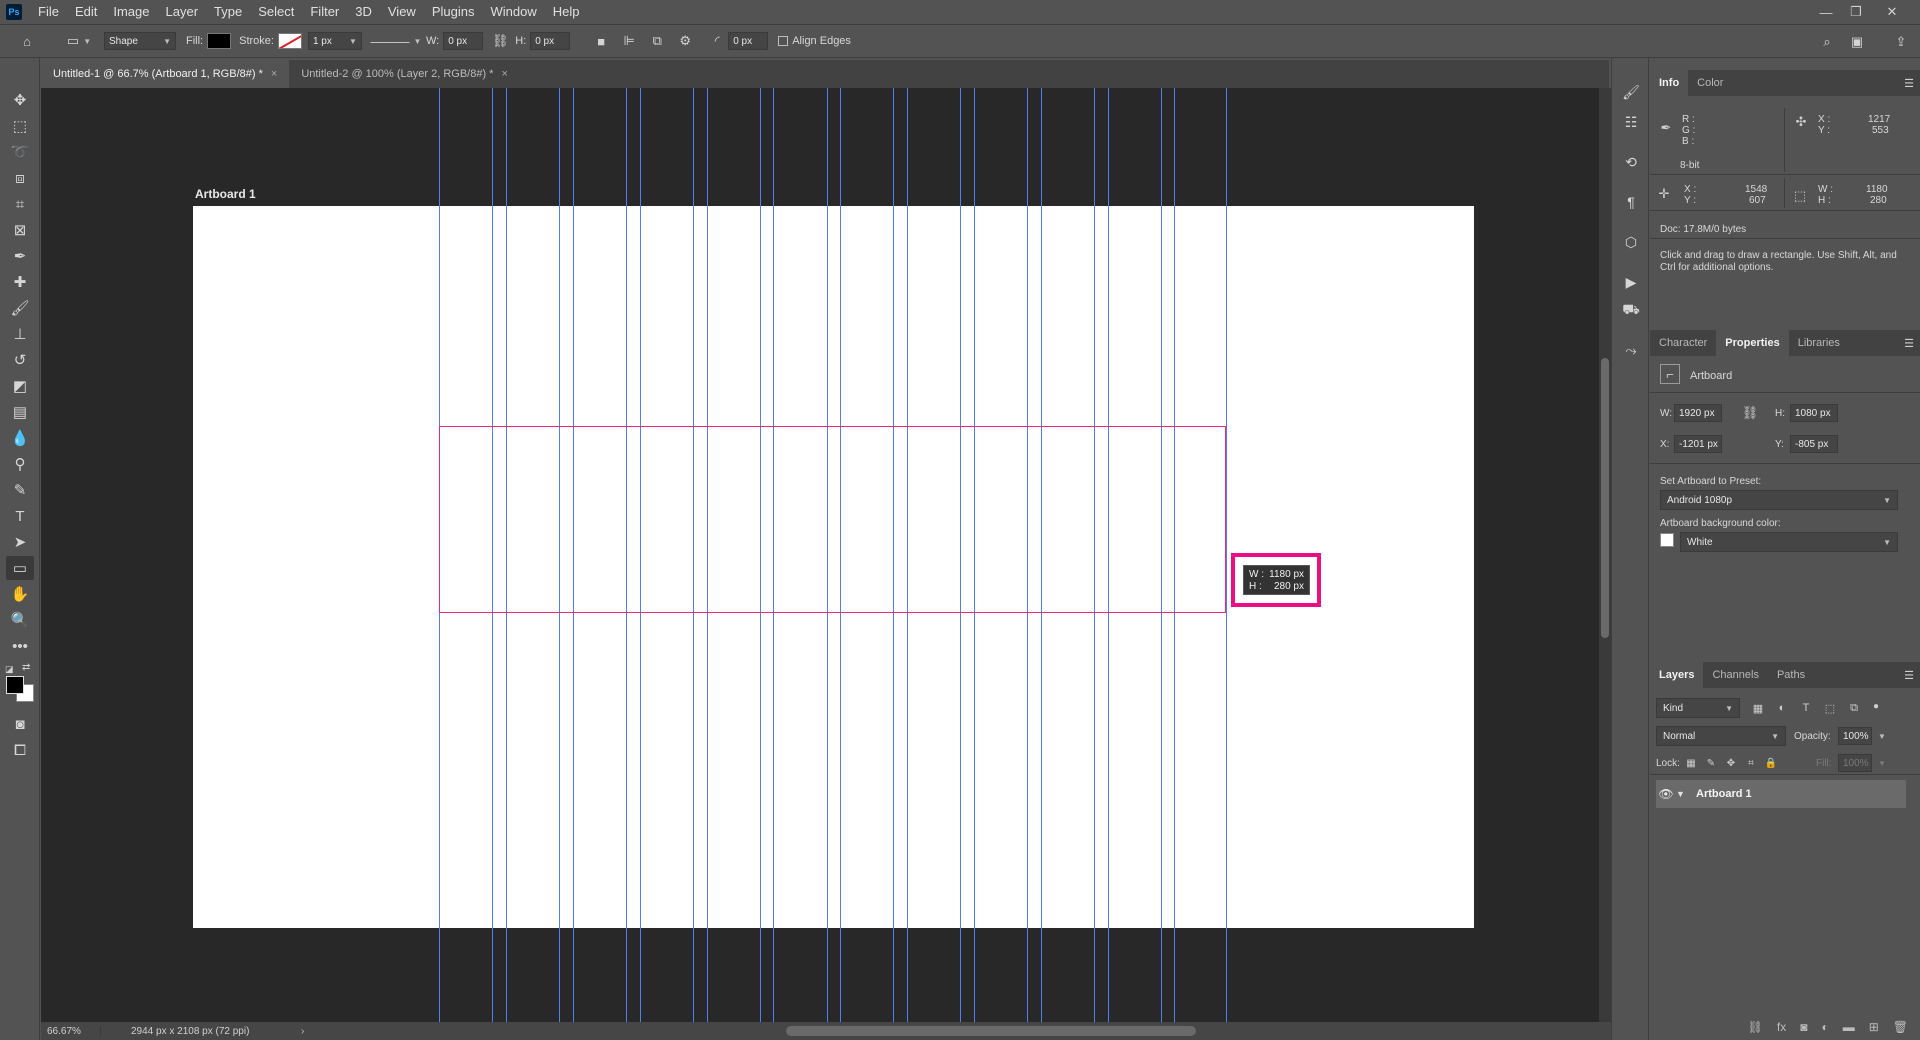  Describe the element at coordinates (182, 12) in the screenshot. I see `menu-layer: Layer` at that location.